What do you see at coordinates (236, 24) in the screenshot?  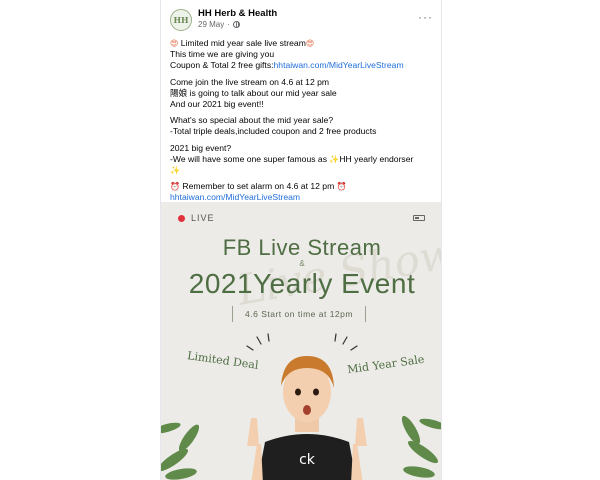 I see `globe-icon` at bounding box center [236, 24].